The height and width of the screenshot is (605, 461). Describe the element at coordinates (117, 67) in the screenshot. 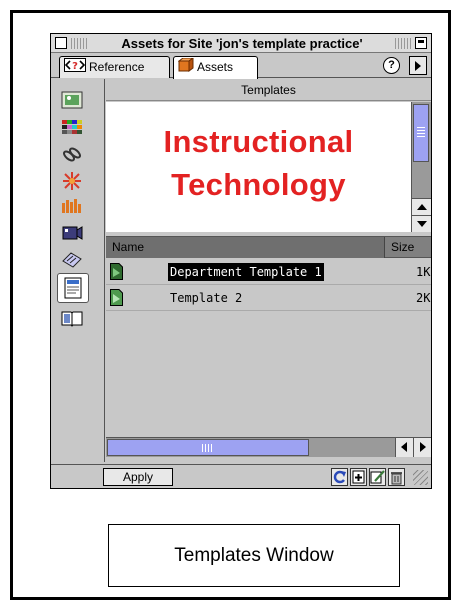

I see `tab-reference-label: Reference` at that location.